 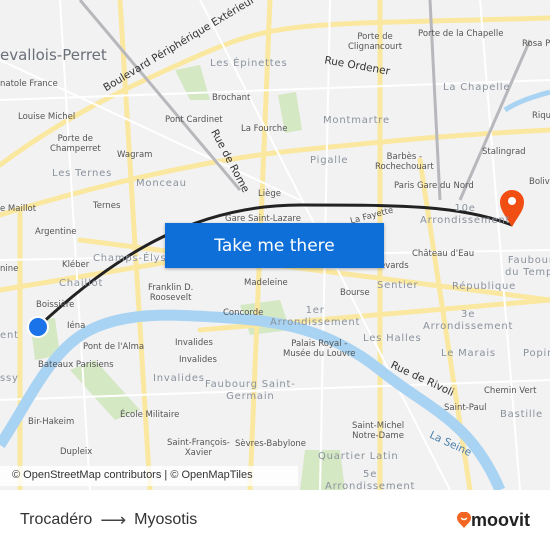 I want to click on map-label: Pigalle, so click(x=329, y=160).